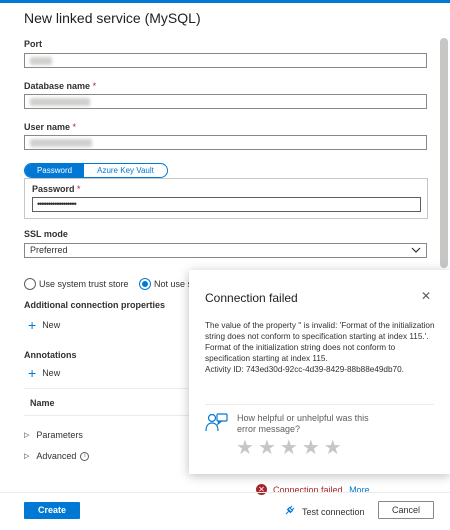 The width and height of the screenshot is (450, 530). I want to click on test-connection-button: Test connection, so click(324, 511).